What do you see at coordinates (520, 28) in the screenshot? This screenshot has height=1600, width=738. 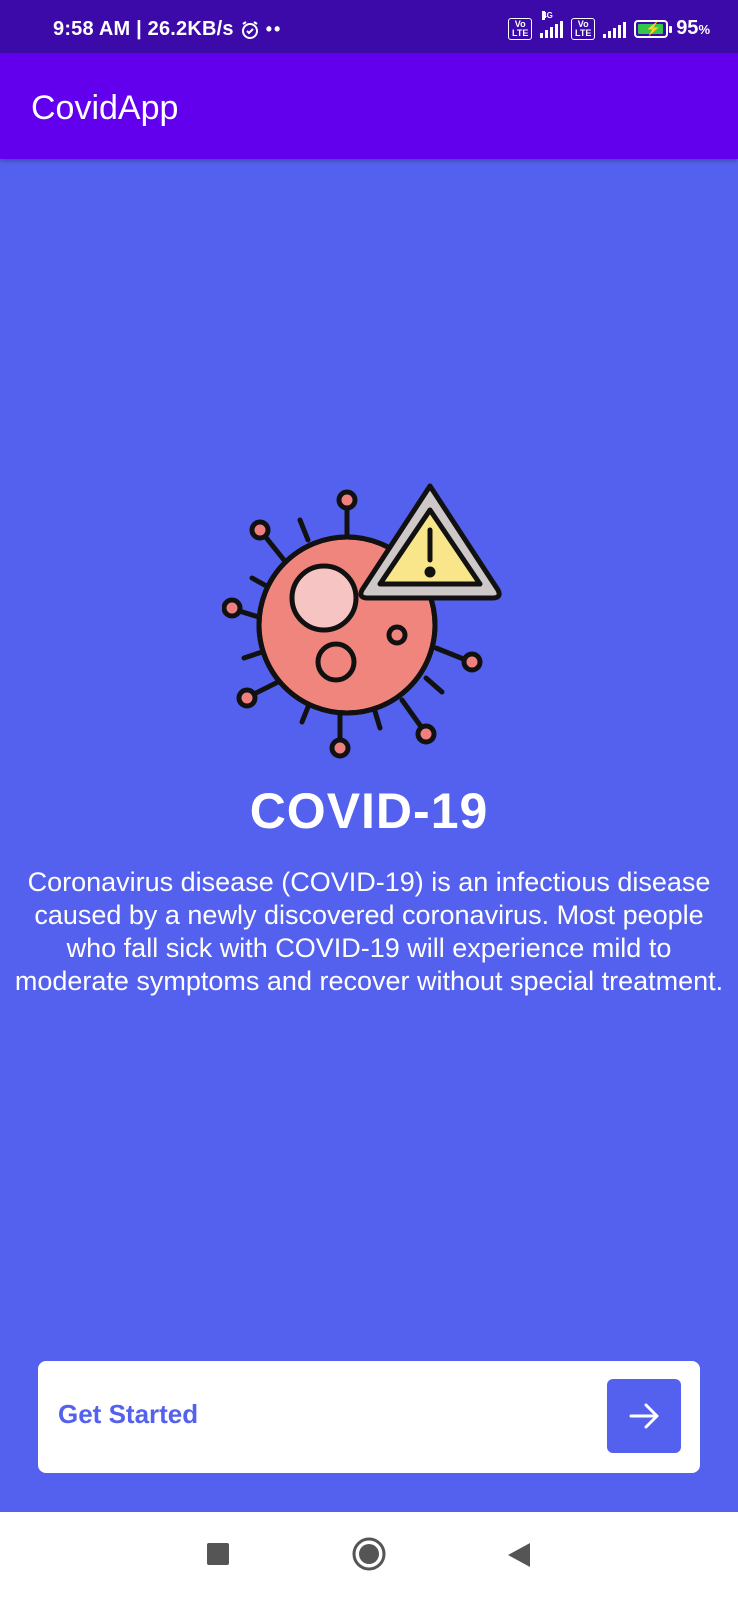 I see `volte-icon: Vo LTE` at bounding box center [520, 28].